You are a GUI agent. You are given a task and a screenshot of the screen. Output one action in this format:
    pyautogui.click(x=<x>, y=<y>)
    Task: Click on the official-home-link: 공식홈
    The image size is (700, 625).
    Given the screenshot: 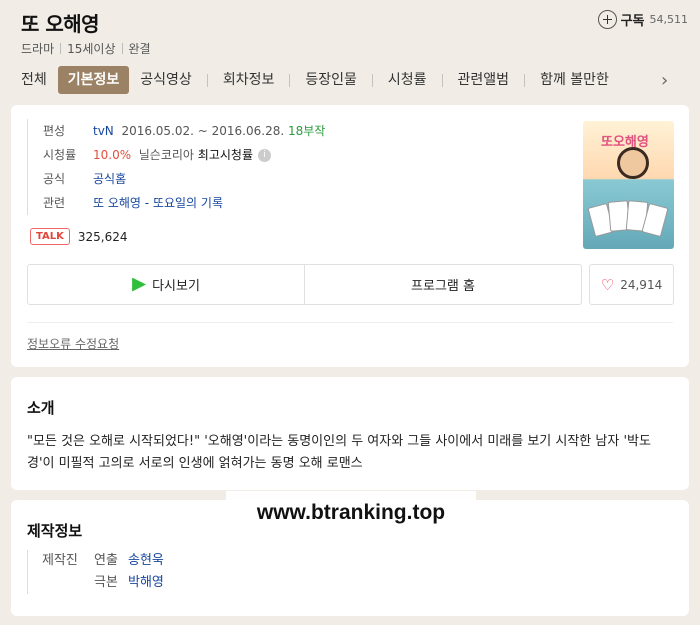 What is the action you would take?
    pyautogui.click(x=109, y=179)
    